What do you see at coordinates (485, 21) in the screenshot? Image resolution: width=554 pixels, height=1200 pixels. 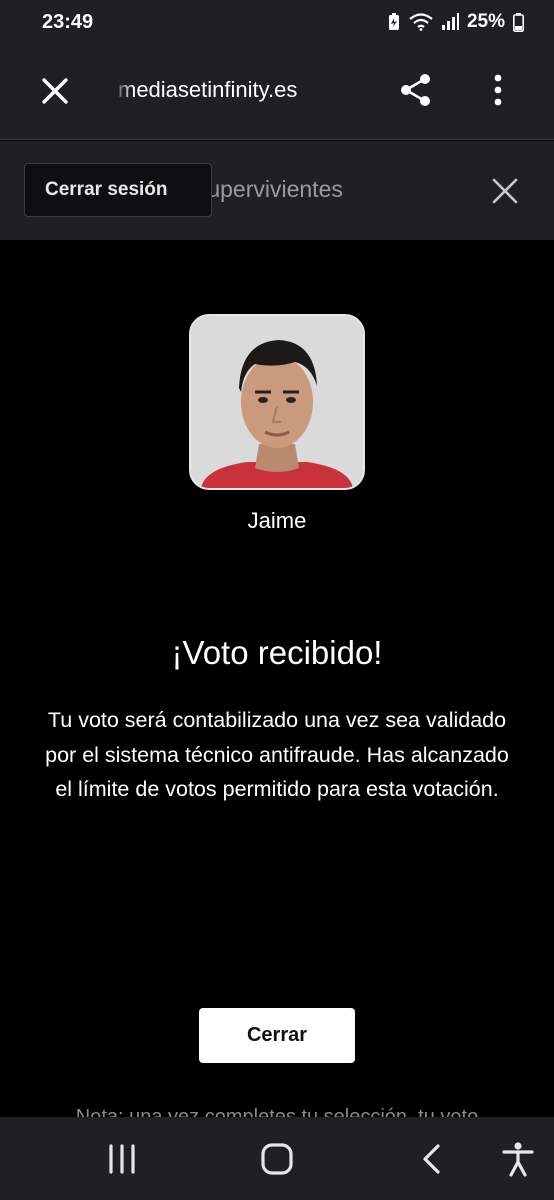 I see `battery-percent: 25%` at bounding box center [485, 21].